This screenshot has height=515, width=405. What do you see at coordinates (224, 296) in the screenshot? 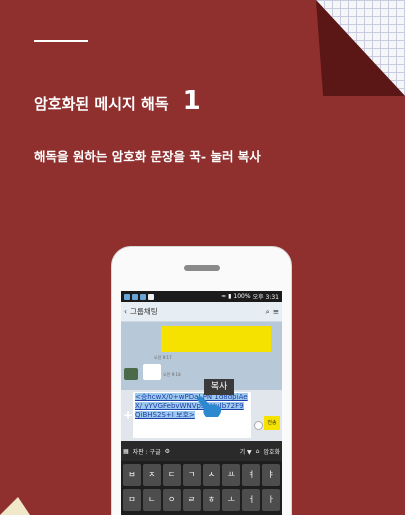
I see `wifi-icon: ≈` at bounding box center [224, 296].